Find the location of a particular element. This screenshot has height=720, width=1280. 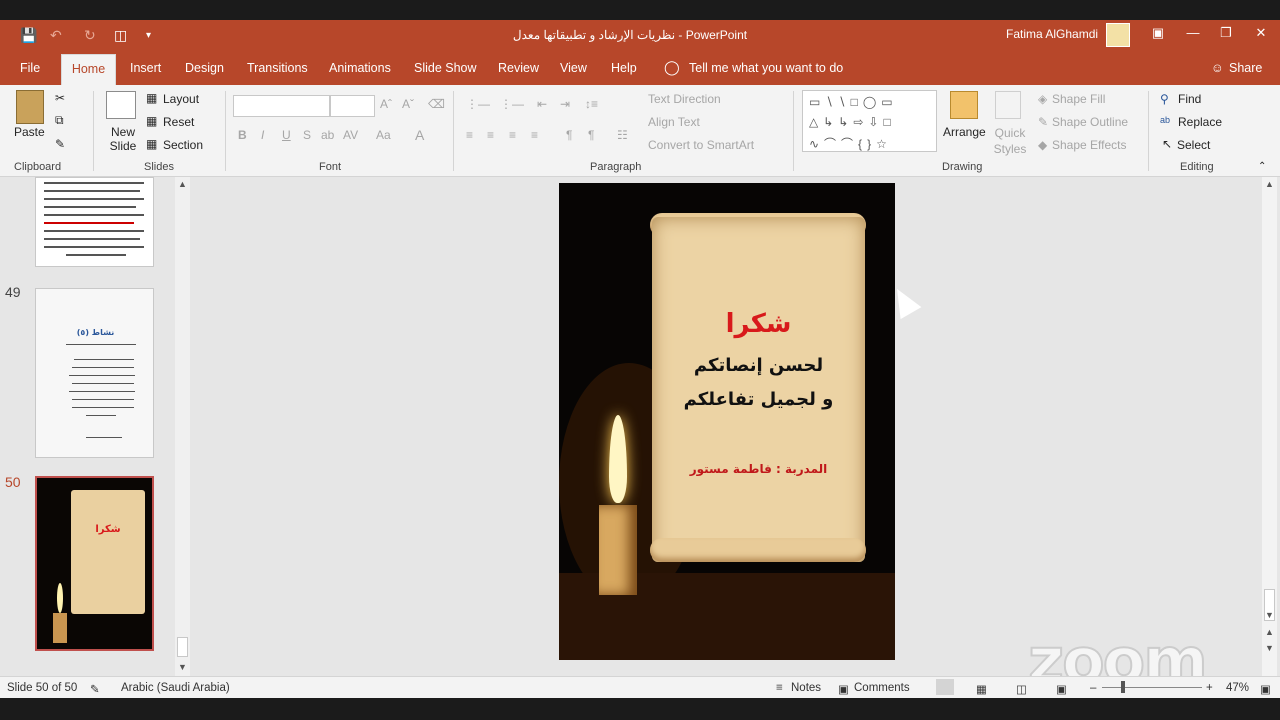

replace-button: Replace is located at coordinates (1200, 122).